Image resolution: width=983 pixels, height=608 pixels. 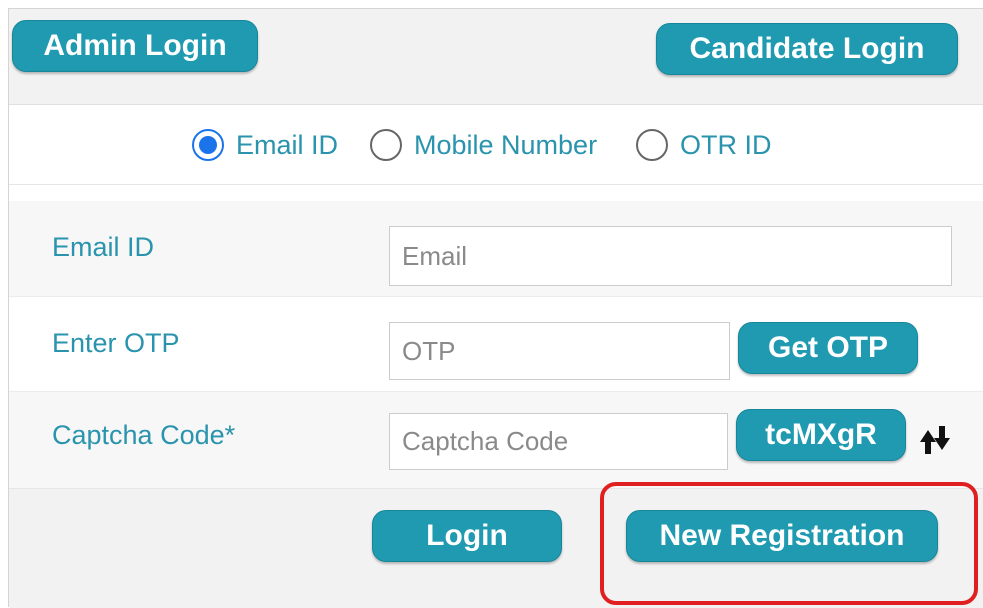 I want to click on get-otp-button: Get OTP, so click(x=828, y=348).